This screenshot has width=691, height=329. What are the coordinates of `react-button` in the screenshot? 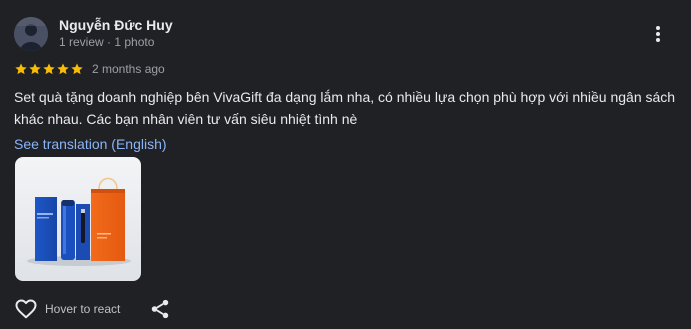 It's located at (26, 309).